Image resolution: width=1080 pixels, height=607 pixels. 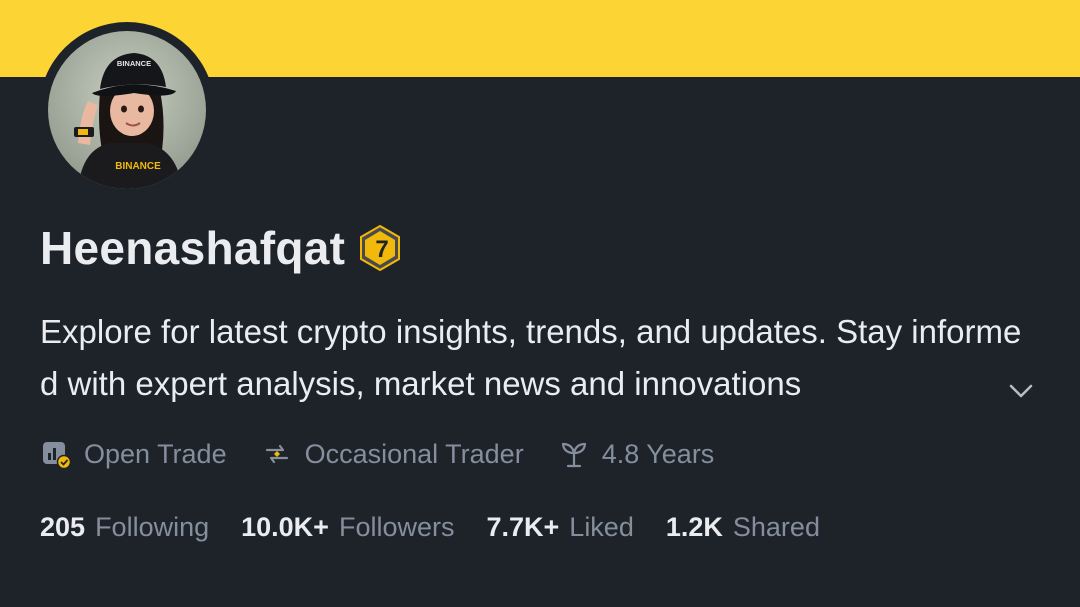 I want to click on badge-level: 7, so click(x=382, y=249).